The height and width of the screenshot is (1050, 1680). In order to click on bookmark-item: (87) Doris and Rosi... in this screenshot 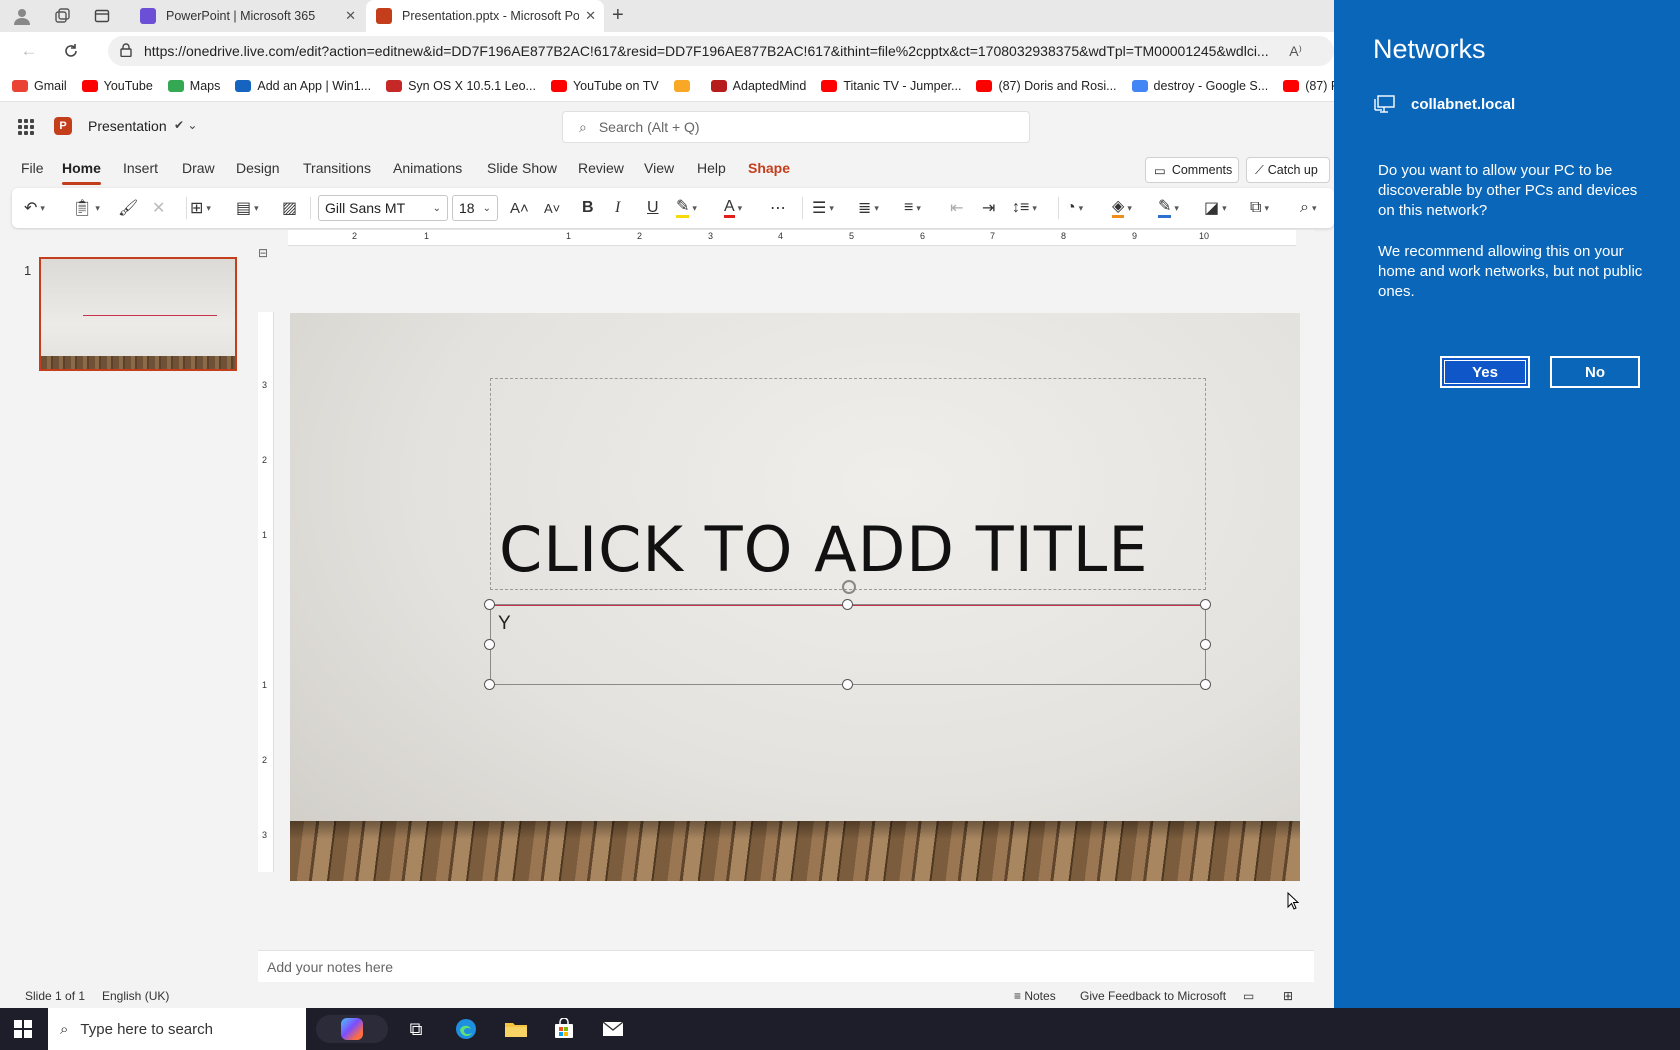, I will do `click(1046, 86)`.